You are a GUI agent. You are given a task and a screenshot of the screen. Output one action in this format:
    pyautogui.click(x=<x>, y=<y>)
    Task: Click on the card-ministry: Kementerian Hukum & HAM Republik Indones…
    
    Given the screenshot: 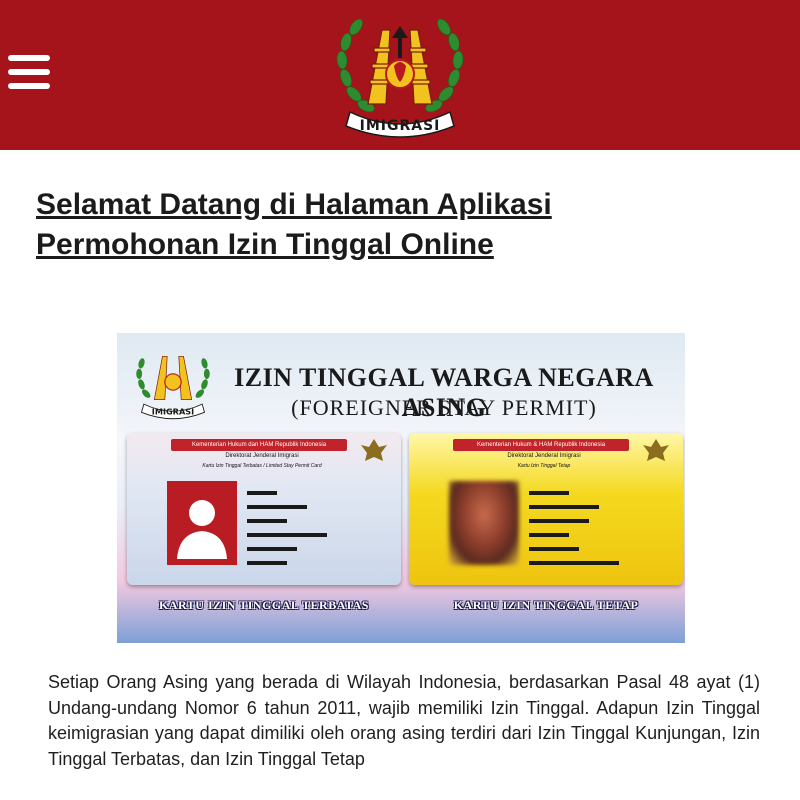 What is the action you would take?
    pyautogui.click(x=541, y=445)
    